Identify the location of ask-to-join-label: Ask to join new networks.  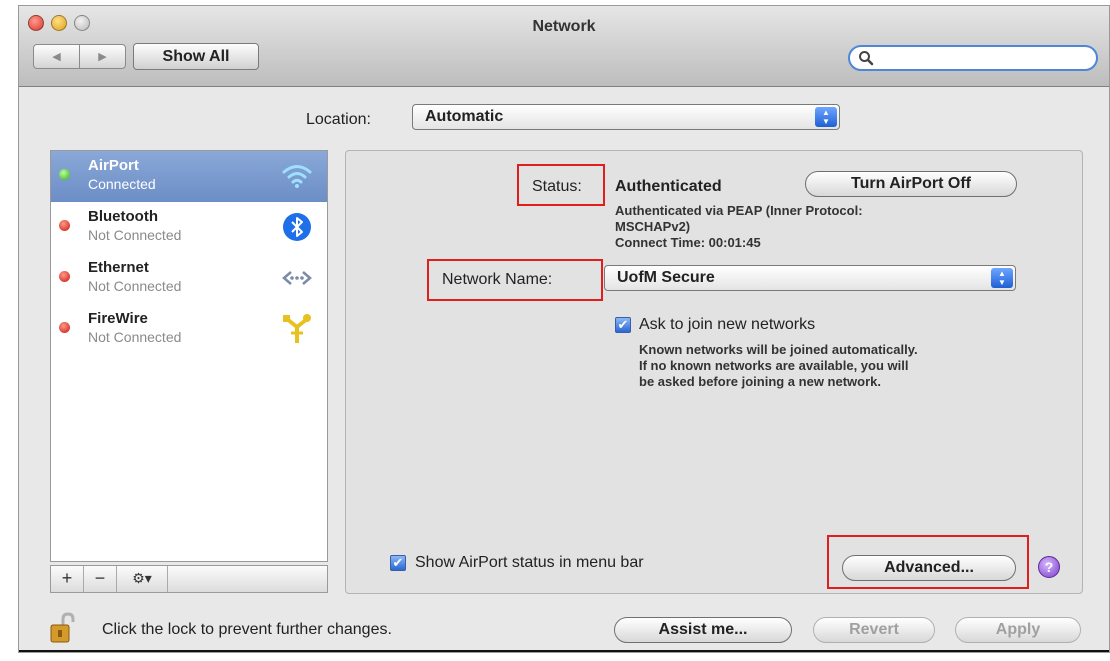
(727, 324).